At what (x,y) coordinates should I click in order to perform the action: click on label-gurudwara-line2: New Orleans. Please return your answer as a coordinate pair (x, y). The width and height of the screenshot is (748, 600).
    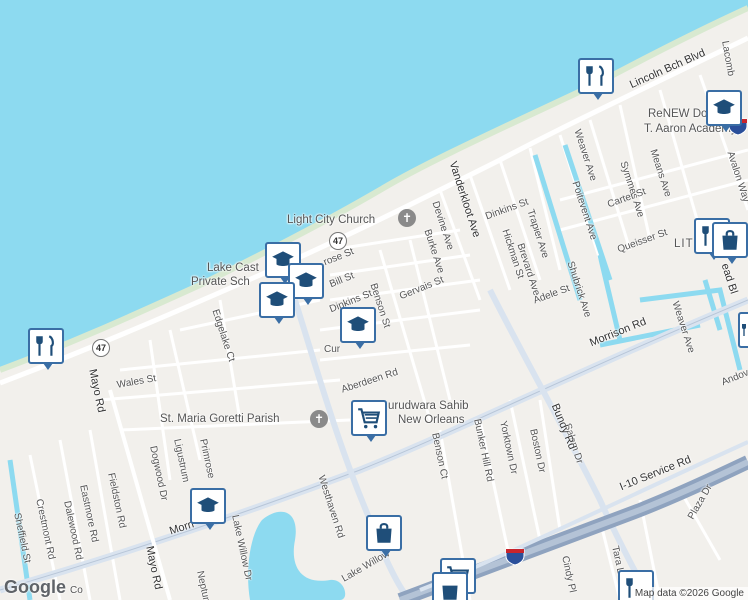
    Looking at the image, I should click on (431, 420).